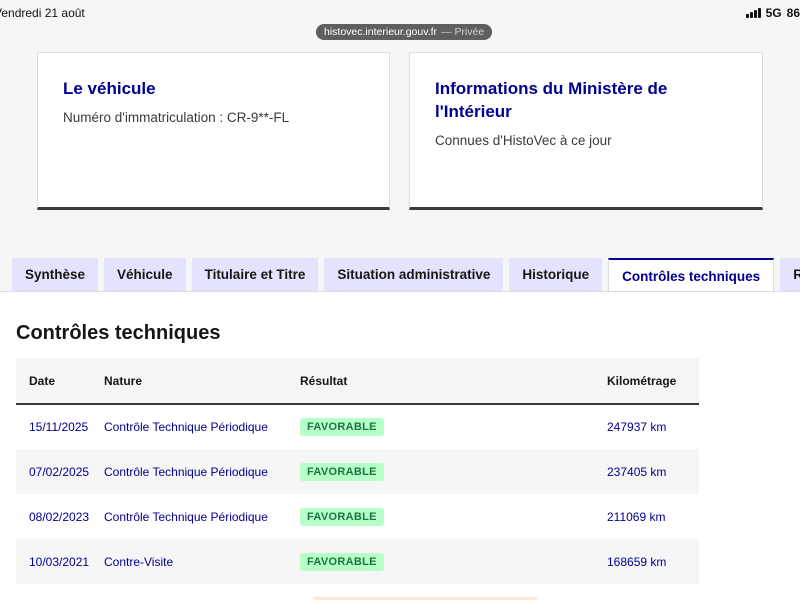  What do you see at coordinates (637, 471) in the screenshot?
I see `row-mileage: 237405 km` at bounding box center [637, 471].